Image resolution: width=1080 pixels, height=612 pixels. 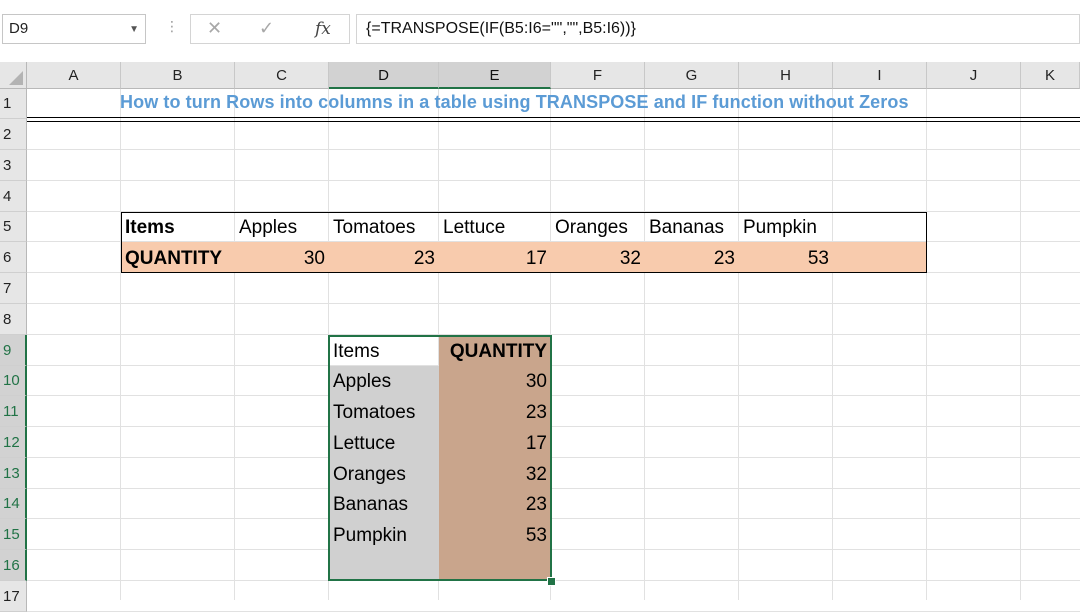 What do you see at coordinates (13, 319) in the screenshot?
I see `row-header-8: 8` at bounding box center [13, 319].